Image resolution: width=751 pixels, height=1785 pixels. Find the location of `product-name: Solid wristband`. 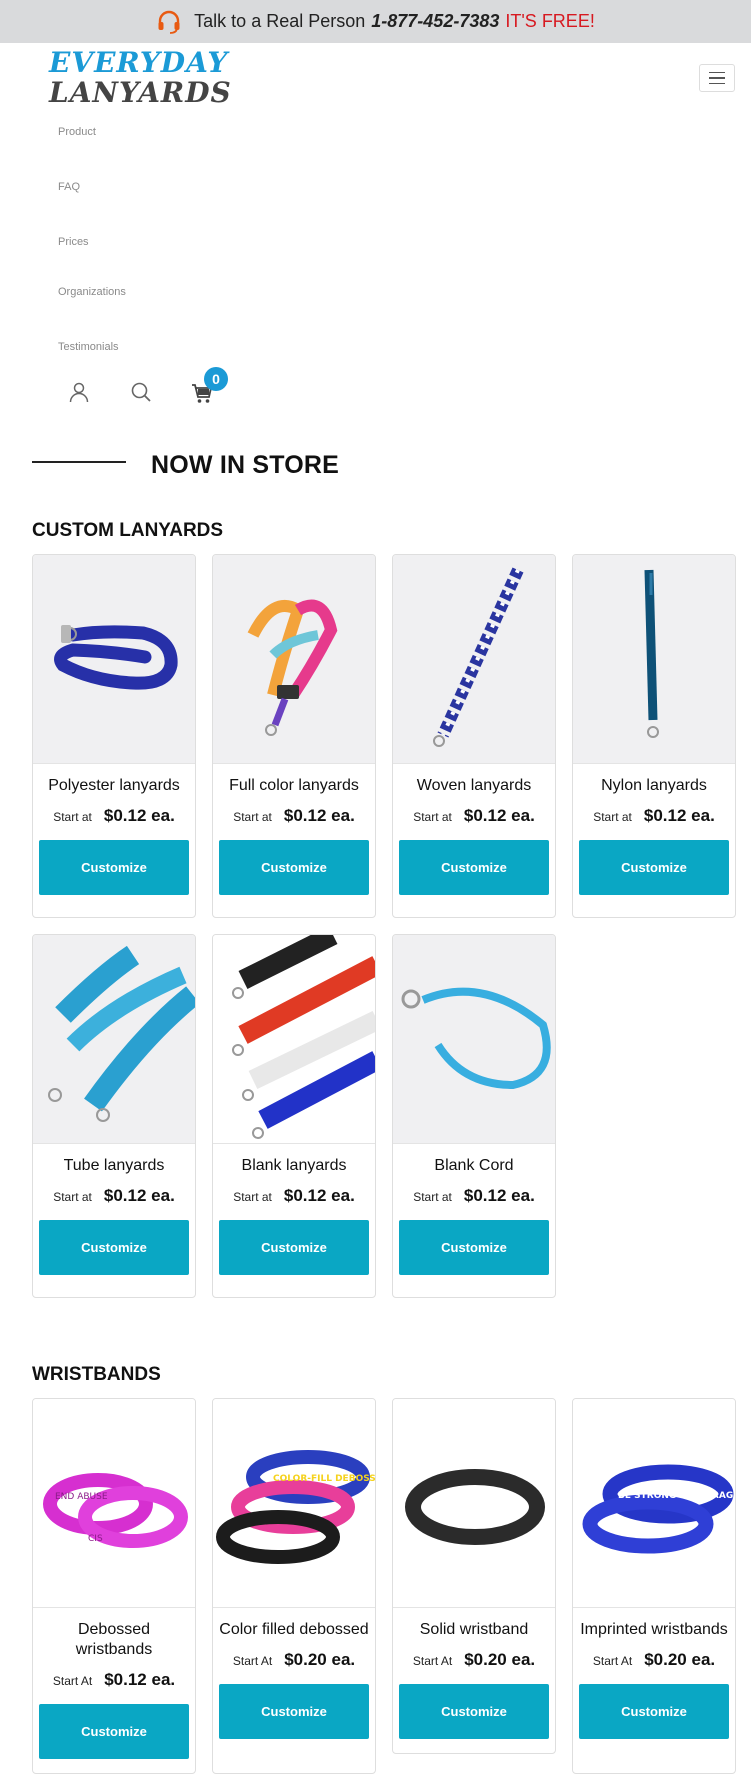

product-name: Solid wristband is located at coordinates (474, 1630).